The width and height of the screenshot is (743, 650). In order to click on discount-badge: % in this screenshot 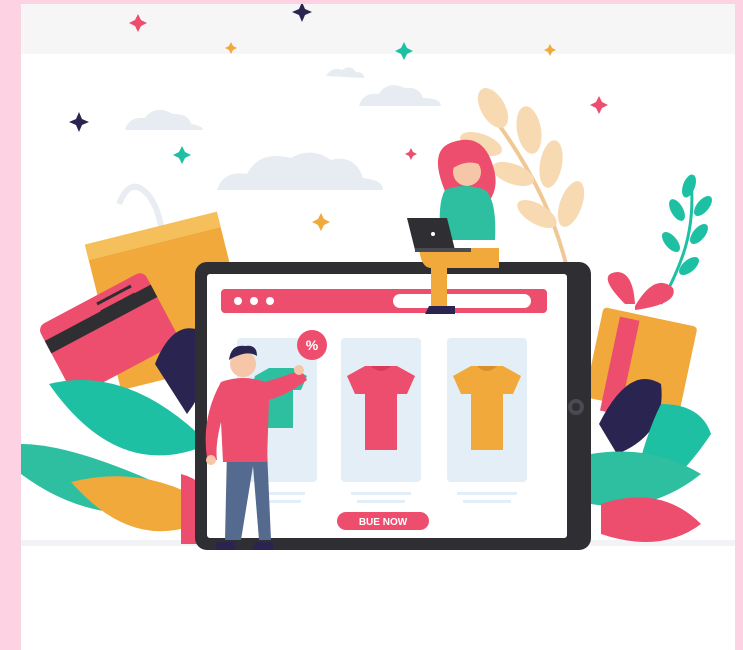, I will do `click(312, 345)`.